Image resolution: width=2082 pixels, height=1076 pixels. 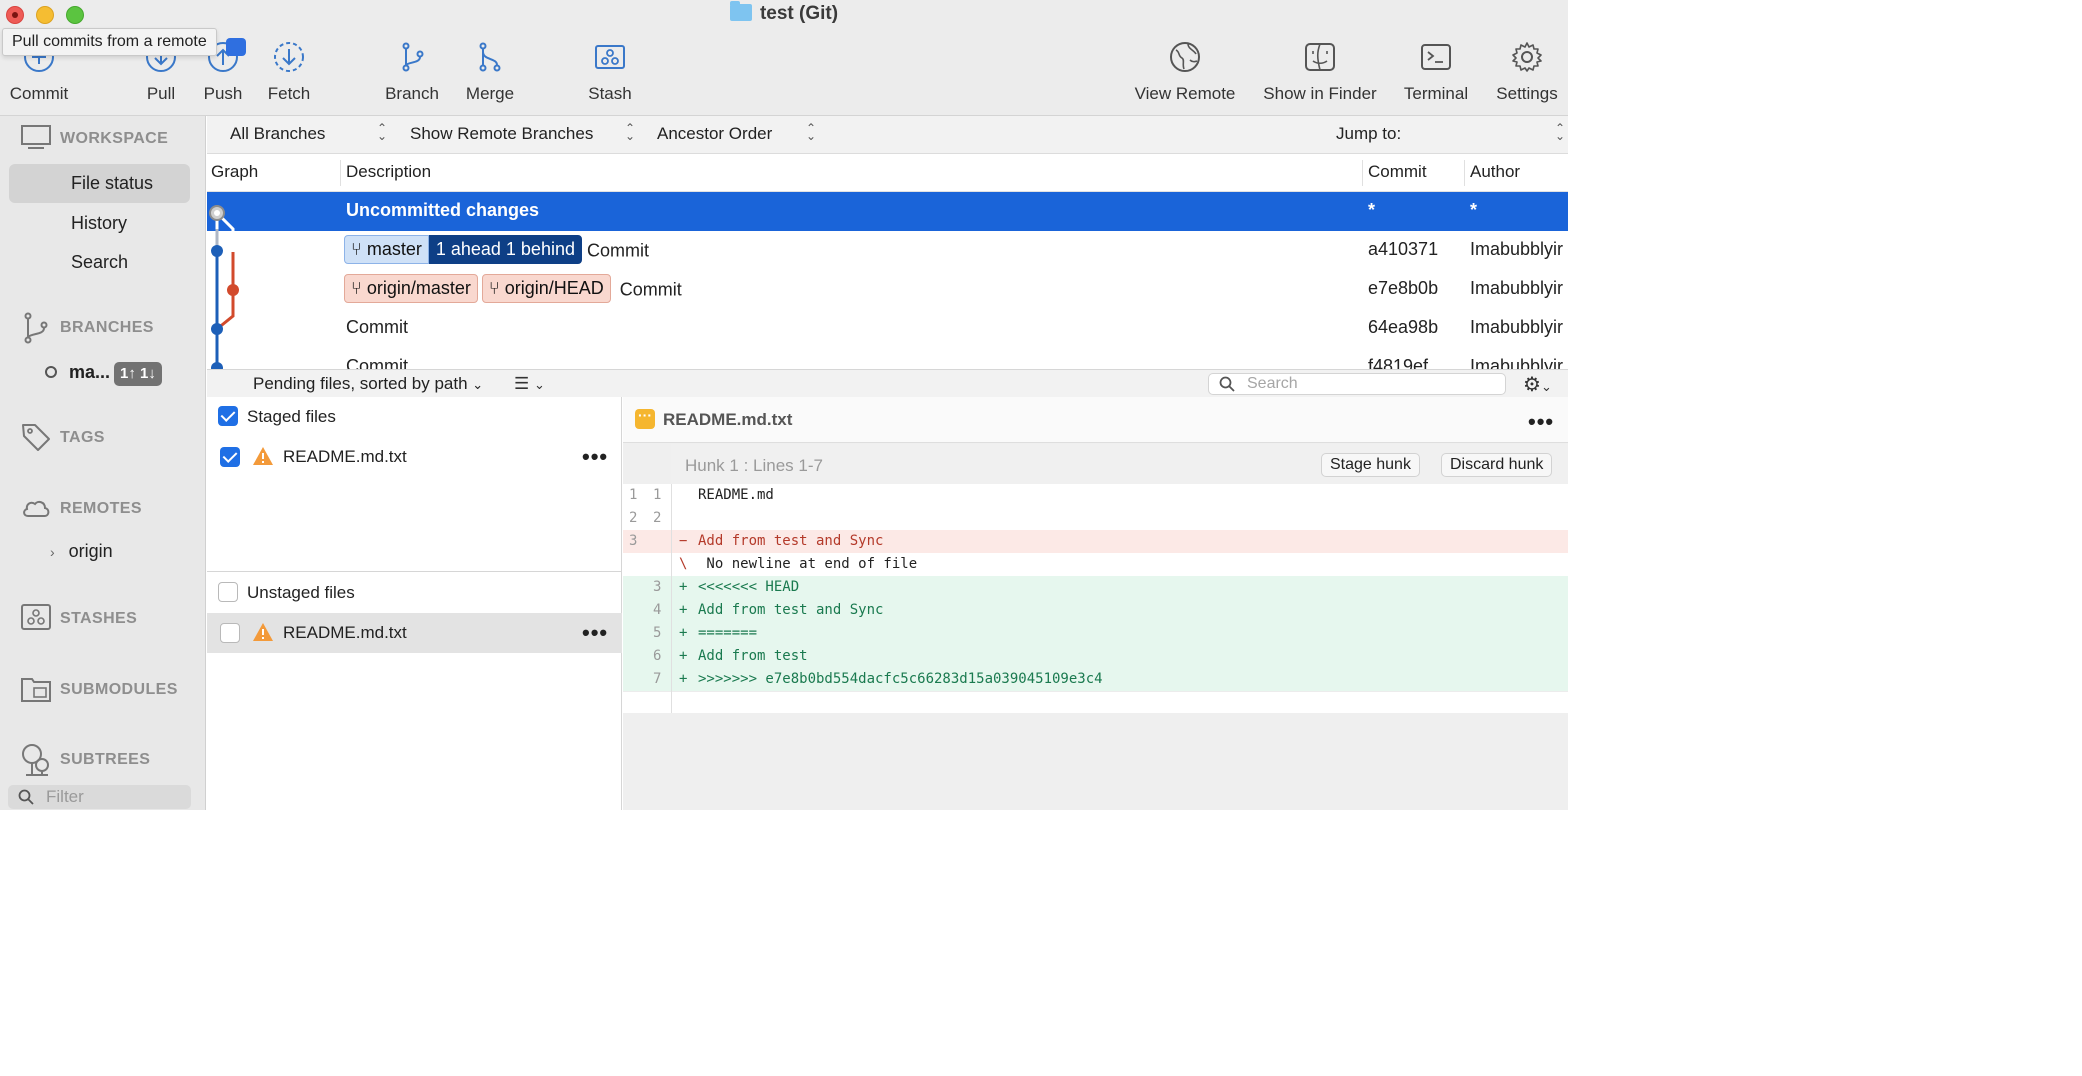 What do you see at coordinates (740, 11) in the screenshot?
I see `folder-icon` at bounding box center [740, 11].